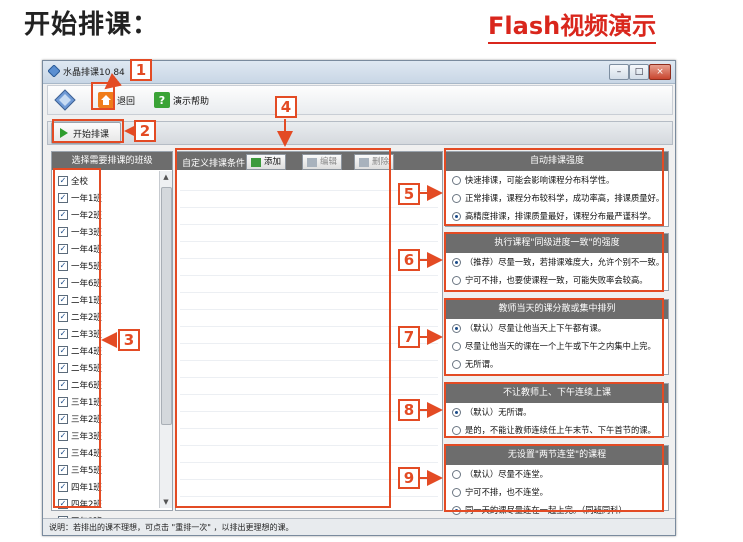 The width and height of the screenshot is (743, 542). Describe the element at coordinates (409, 478) in the screenshot. I see `annotation-marker-9: 9` at that location.